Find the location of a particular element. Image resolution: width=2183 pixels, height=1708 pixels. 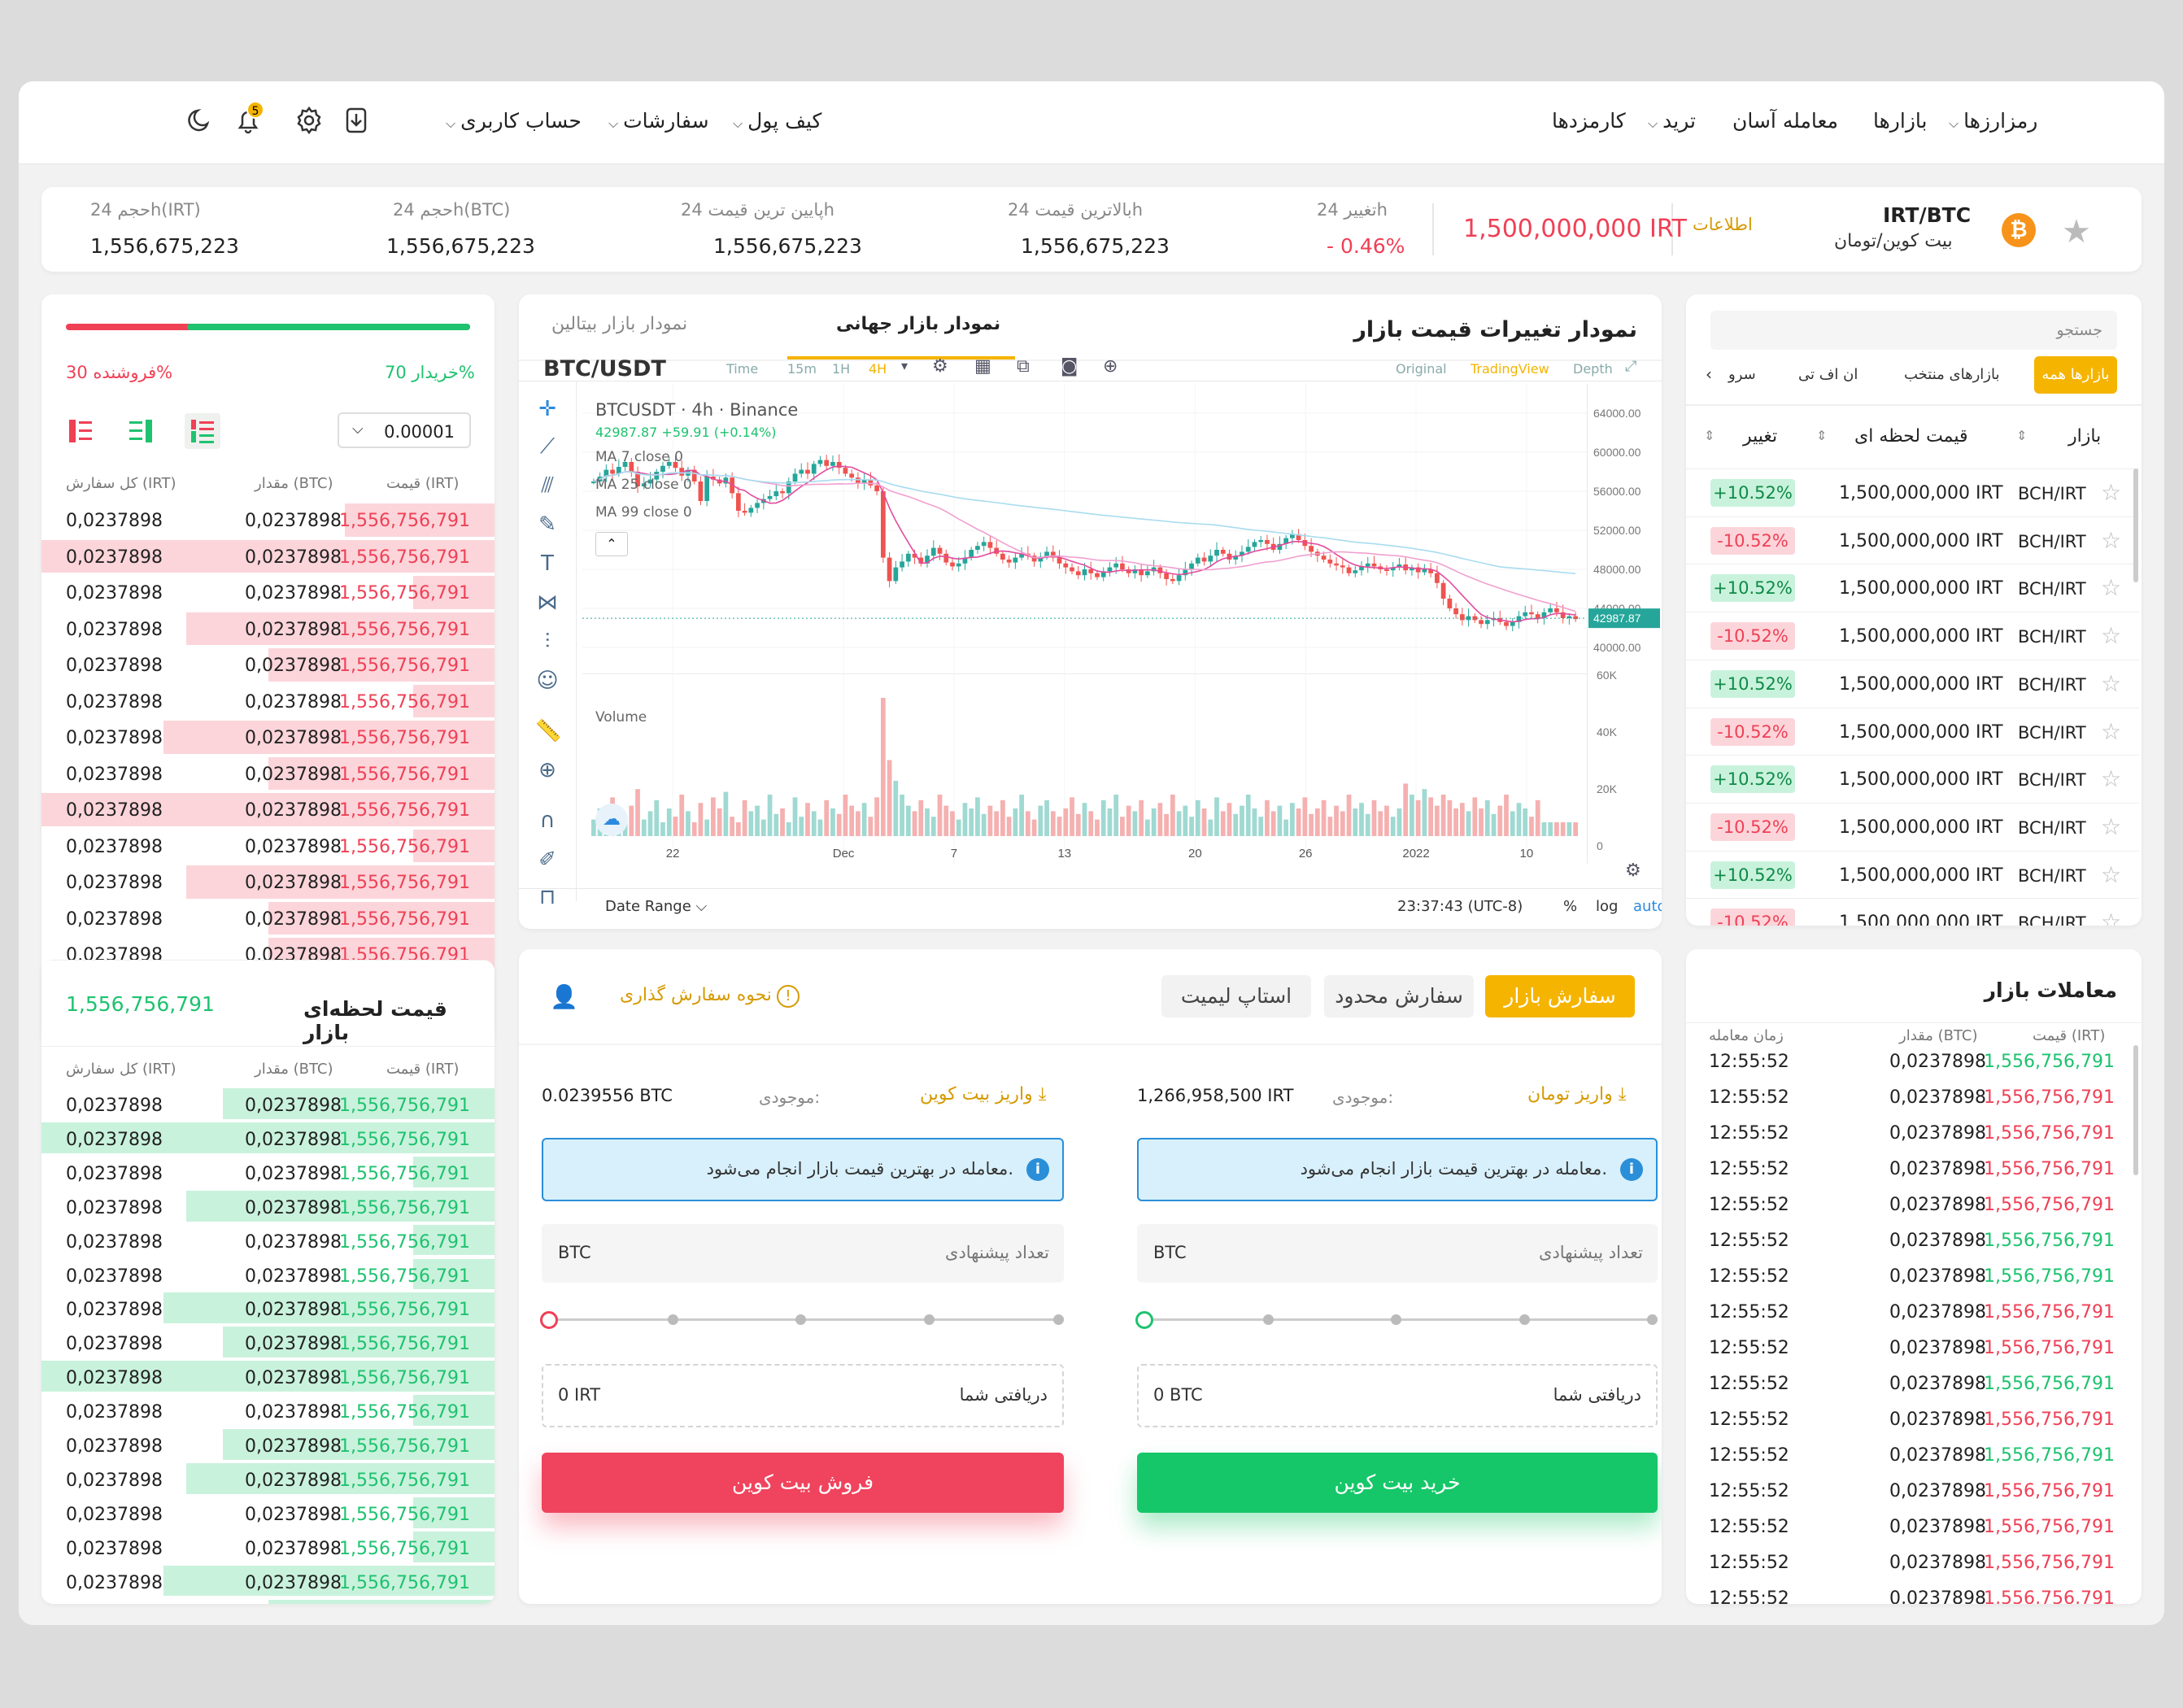

settings-gear-icon is located at coordinates (309, 121).